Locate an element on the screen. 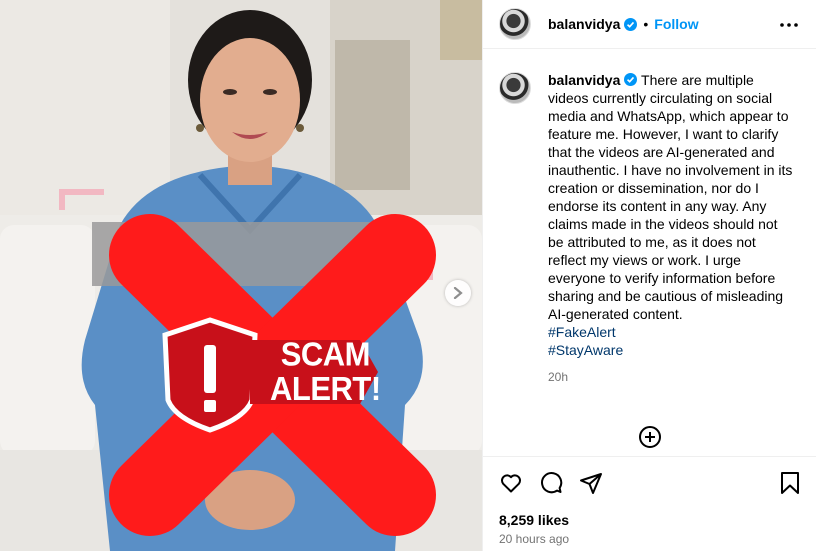 This screenshot has height=551, width=816. action-bar is located at coordinates (649, 482).